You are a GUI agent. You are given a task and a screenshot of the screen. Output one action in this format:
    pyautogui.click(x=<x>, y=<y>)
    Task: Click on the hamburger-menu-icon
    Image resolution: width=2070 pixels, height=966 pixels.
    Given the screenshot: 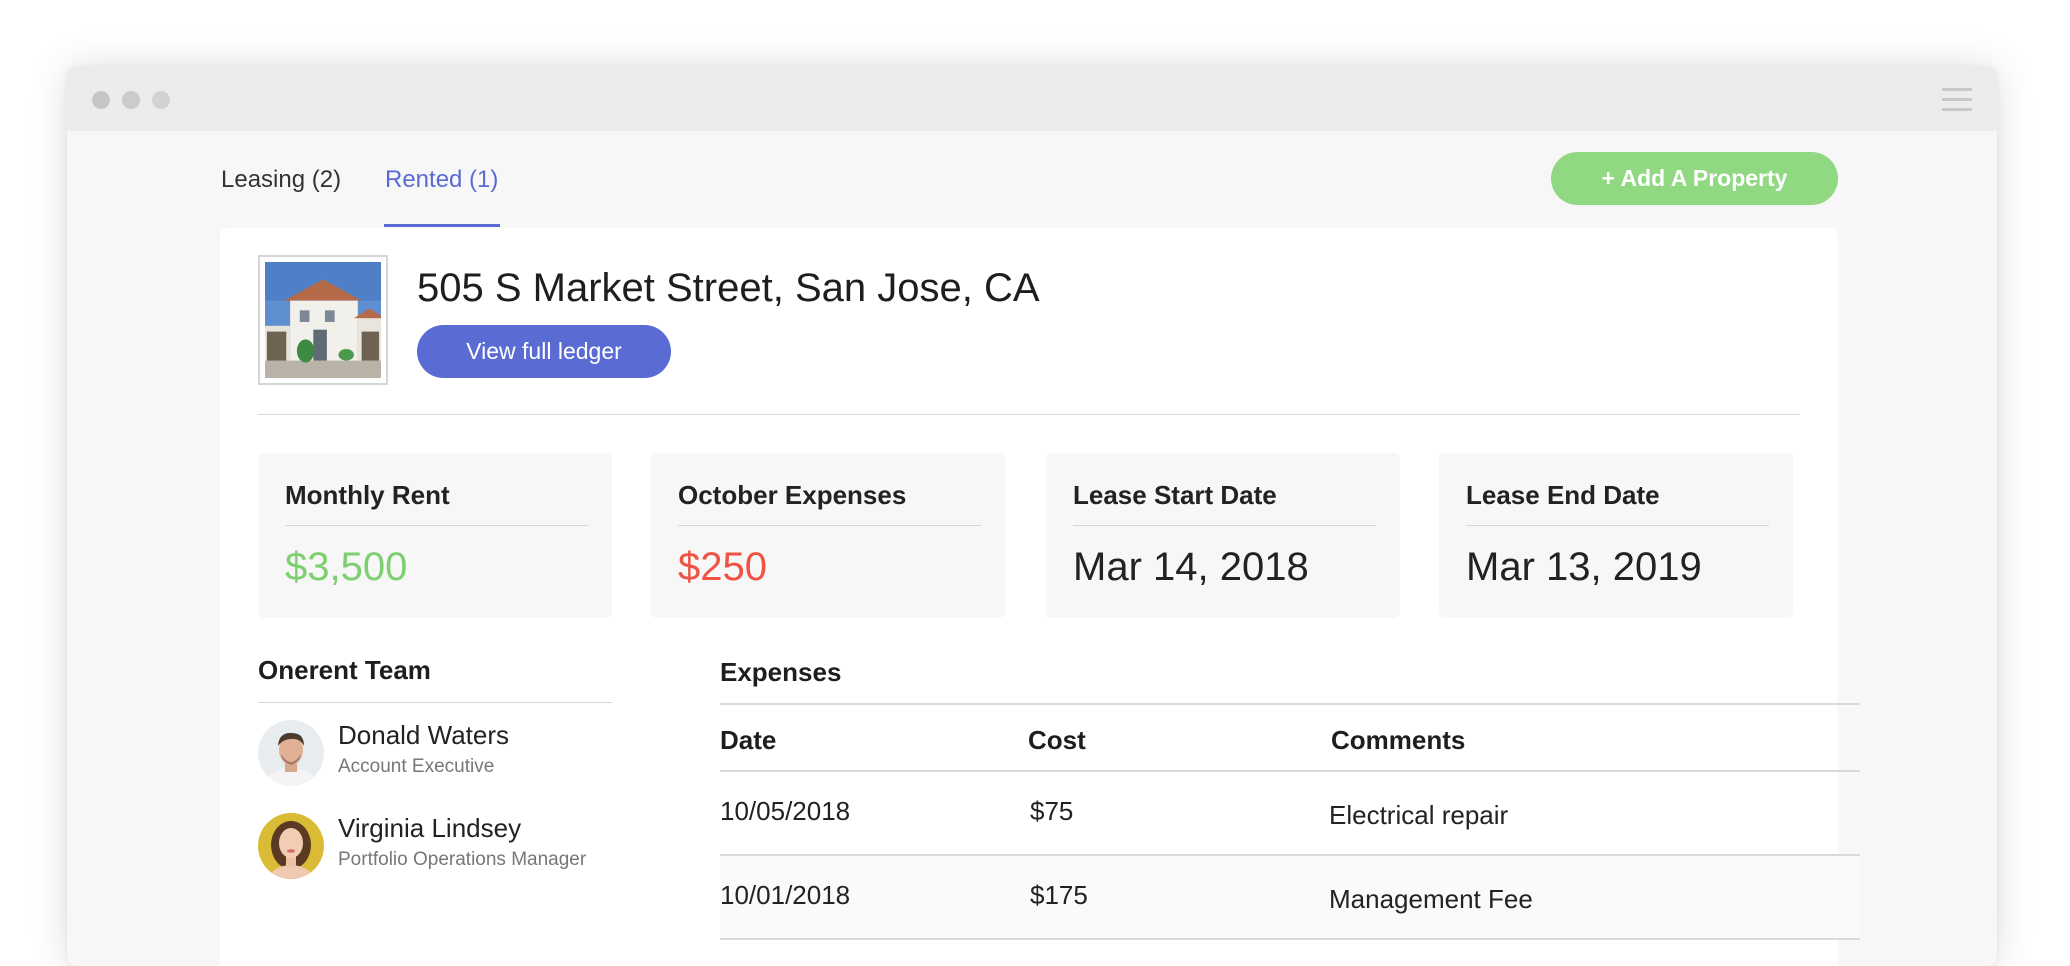 What is the action you would take?
    pyautogui.click(x=1957, y=100)
    